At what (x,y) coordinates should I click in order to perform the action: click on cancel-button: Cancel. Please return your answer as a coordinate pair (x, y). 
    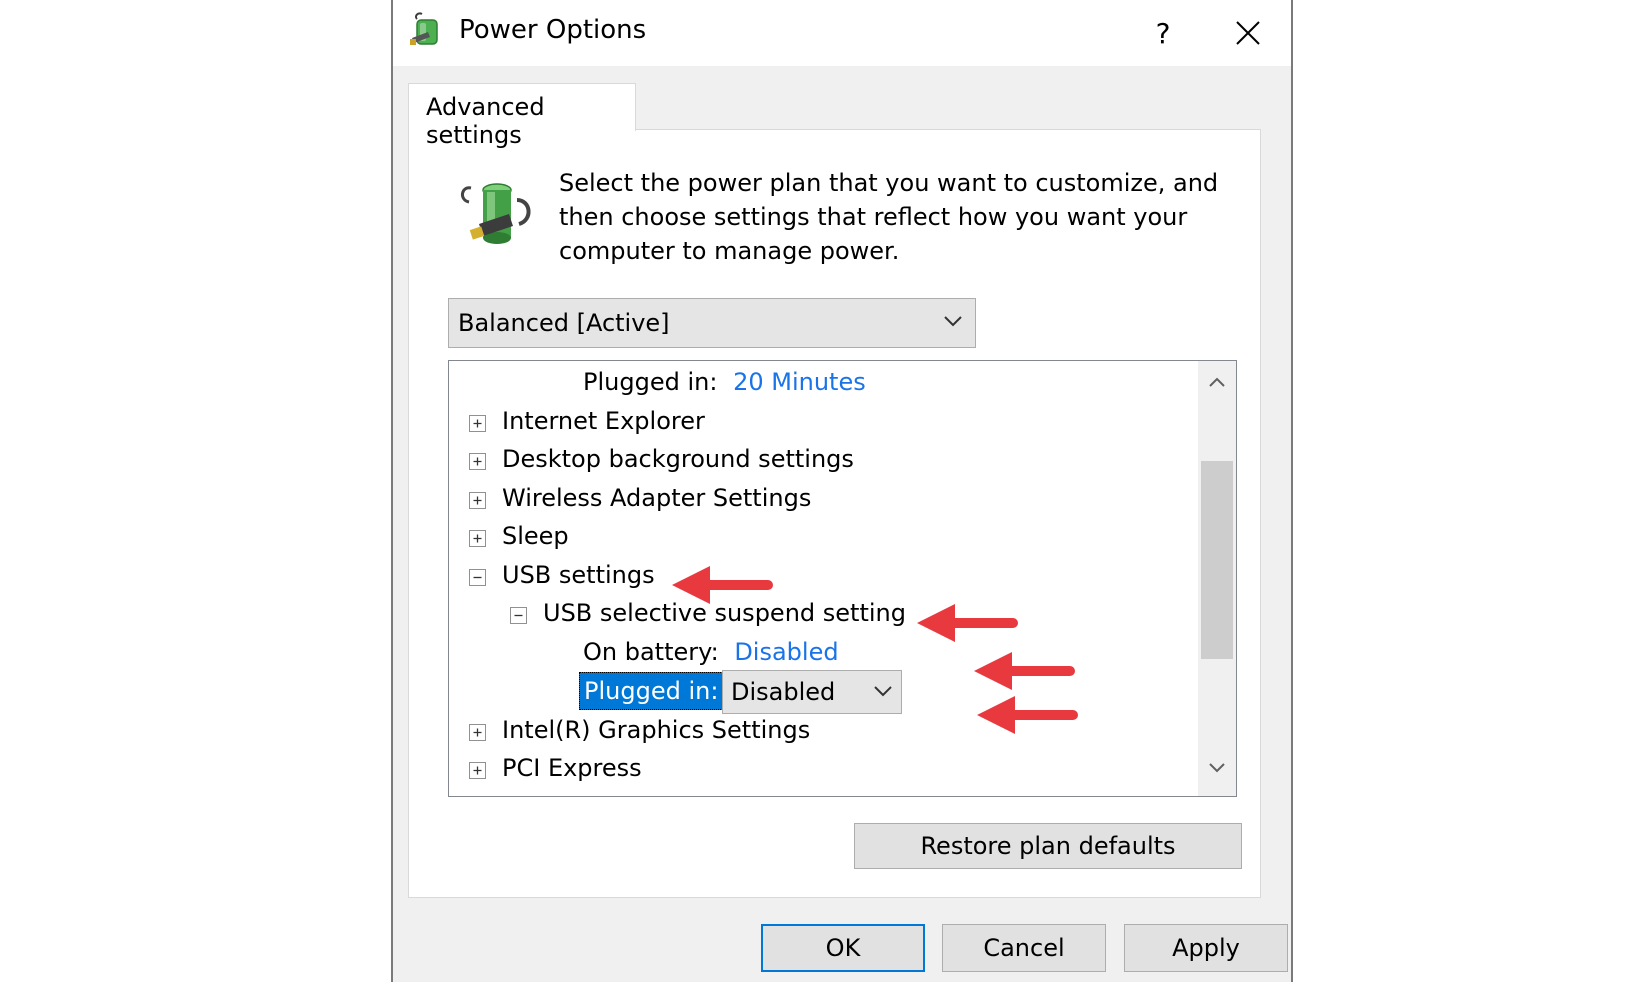
    Looking at the image, I should click on (1024, 948).